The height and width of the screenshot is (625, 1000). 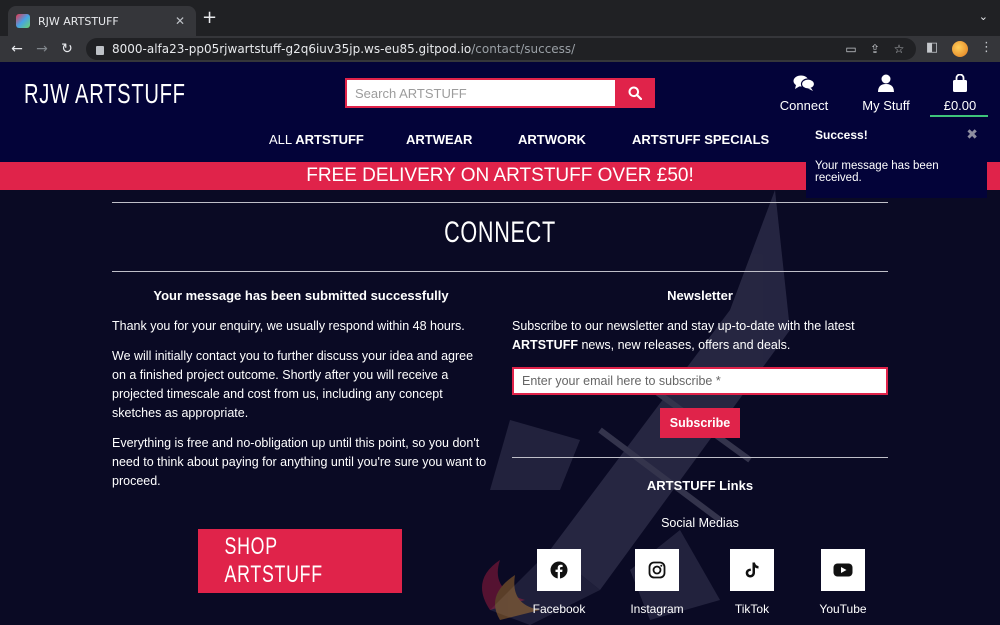 What do you see at coordinates (843, 609) in the screenshot?
I see `youtube-label: YouTube` at bounding box center [843, 609].